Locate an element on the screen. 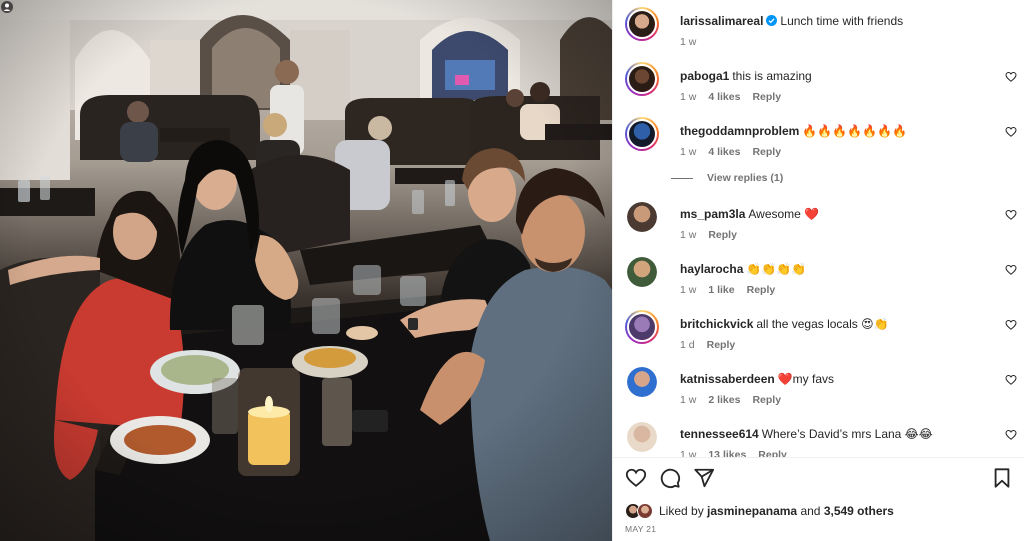 The height and width of the screenshot is (541, 1024). commenter-username: paboga1 is located at coordinates (704, 76).